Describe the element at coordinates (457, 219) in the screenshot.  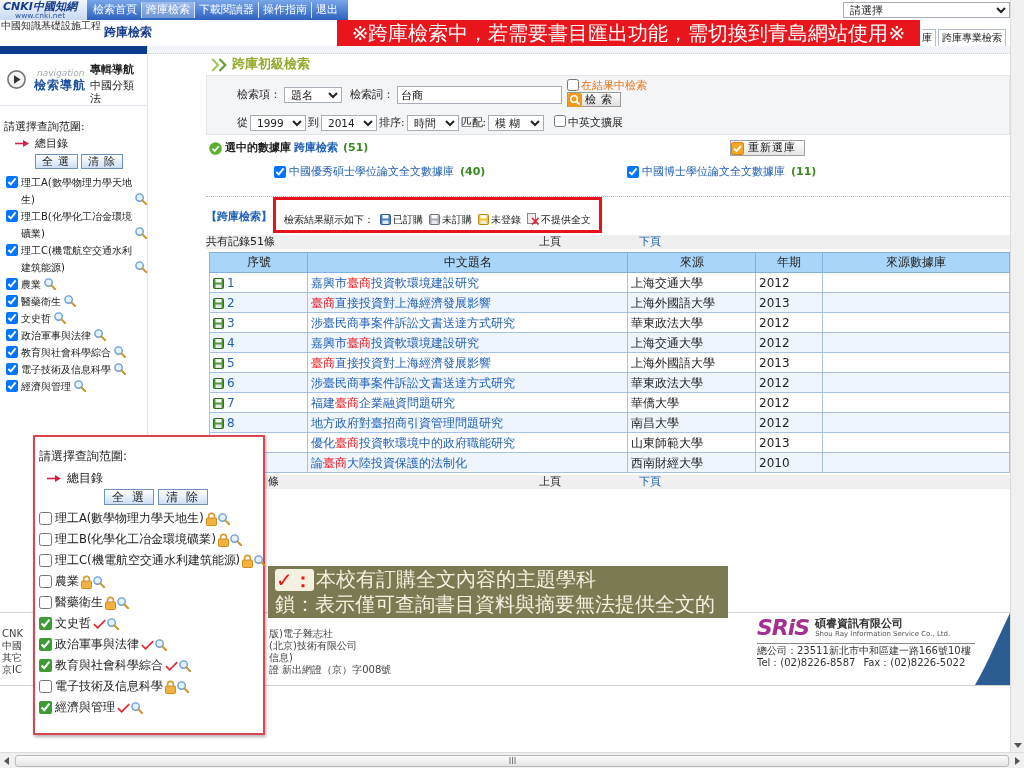
I see `legend-text: 未訂購` at that location.